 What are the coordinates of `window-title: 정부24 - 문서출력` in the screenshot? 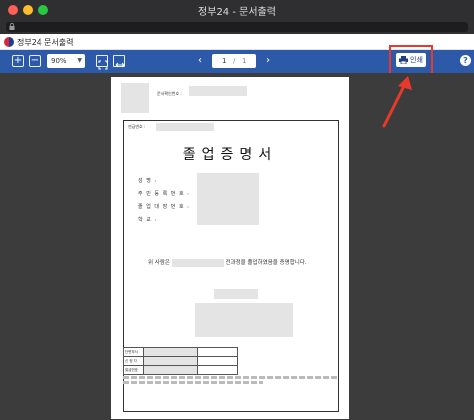 It's located at (237, 12).